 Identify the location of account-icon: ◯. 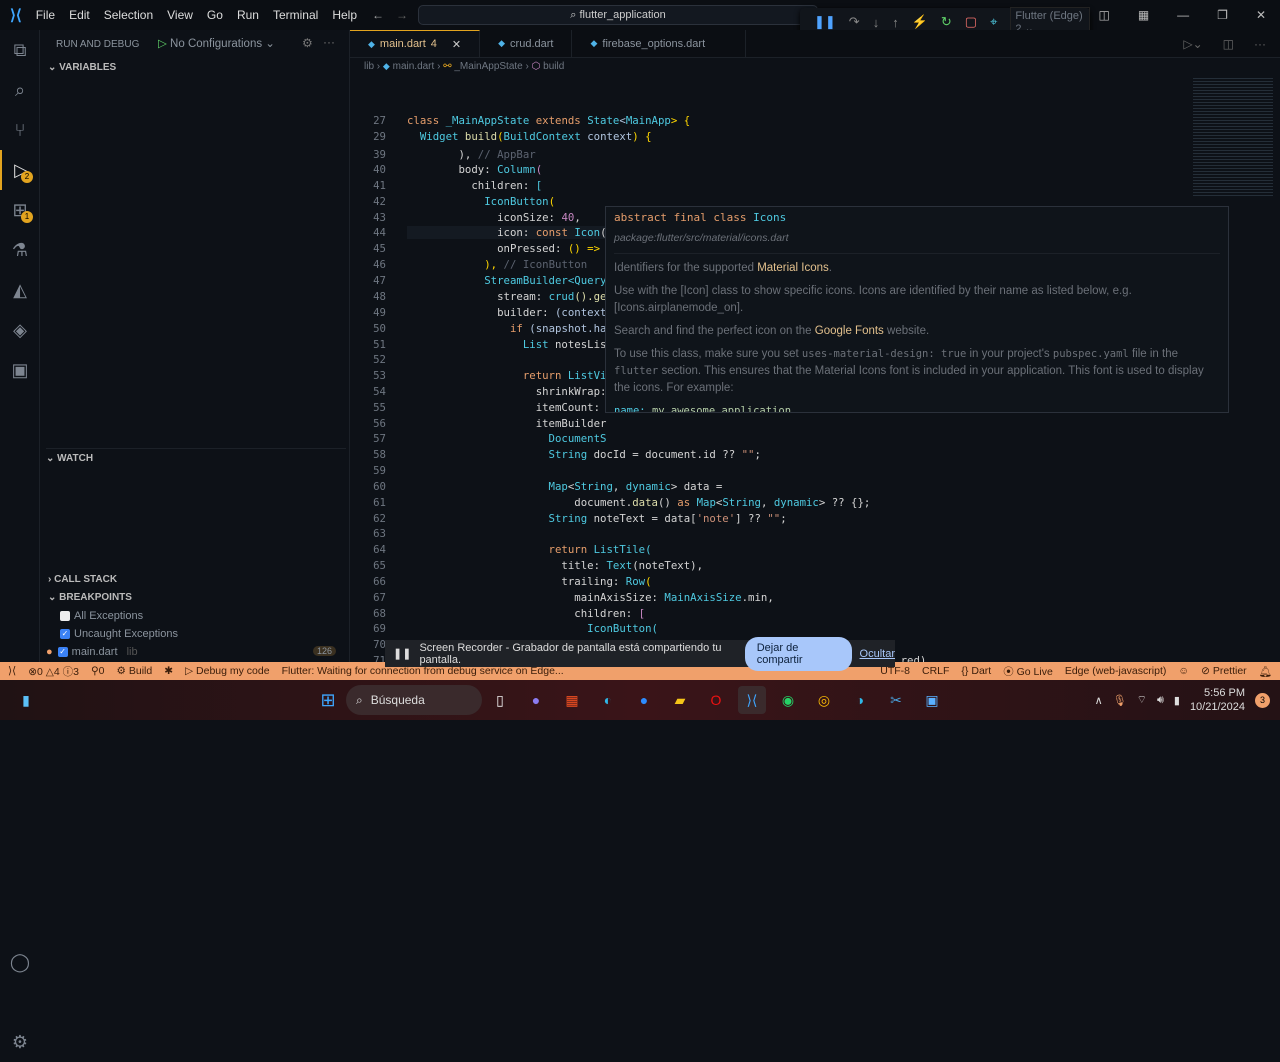
(20, 962).